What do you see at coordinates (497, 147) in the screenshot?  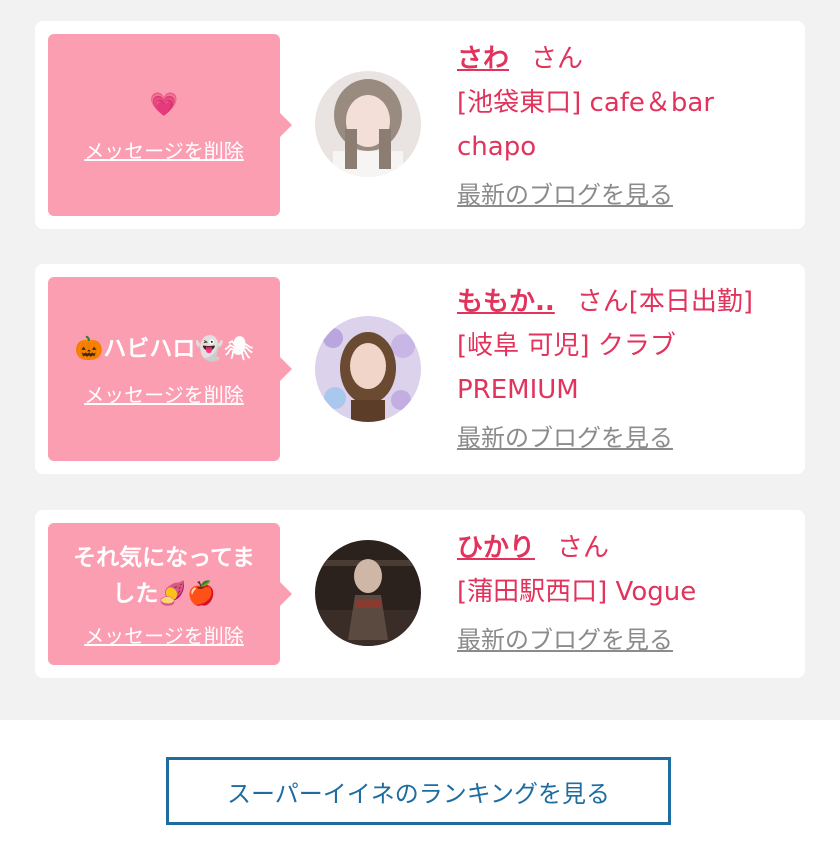 I see `shop-name-cont: chapo` at bounding box center [497, 147].